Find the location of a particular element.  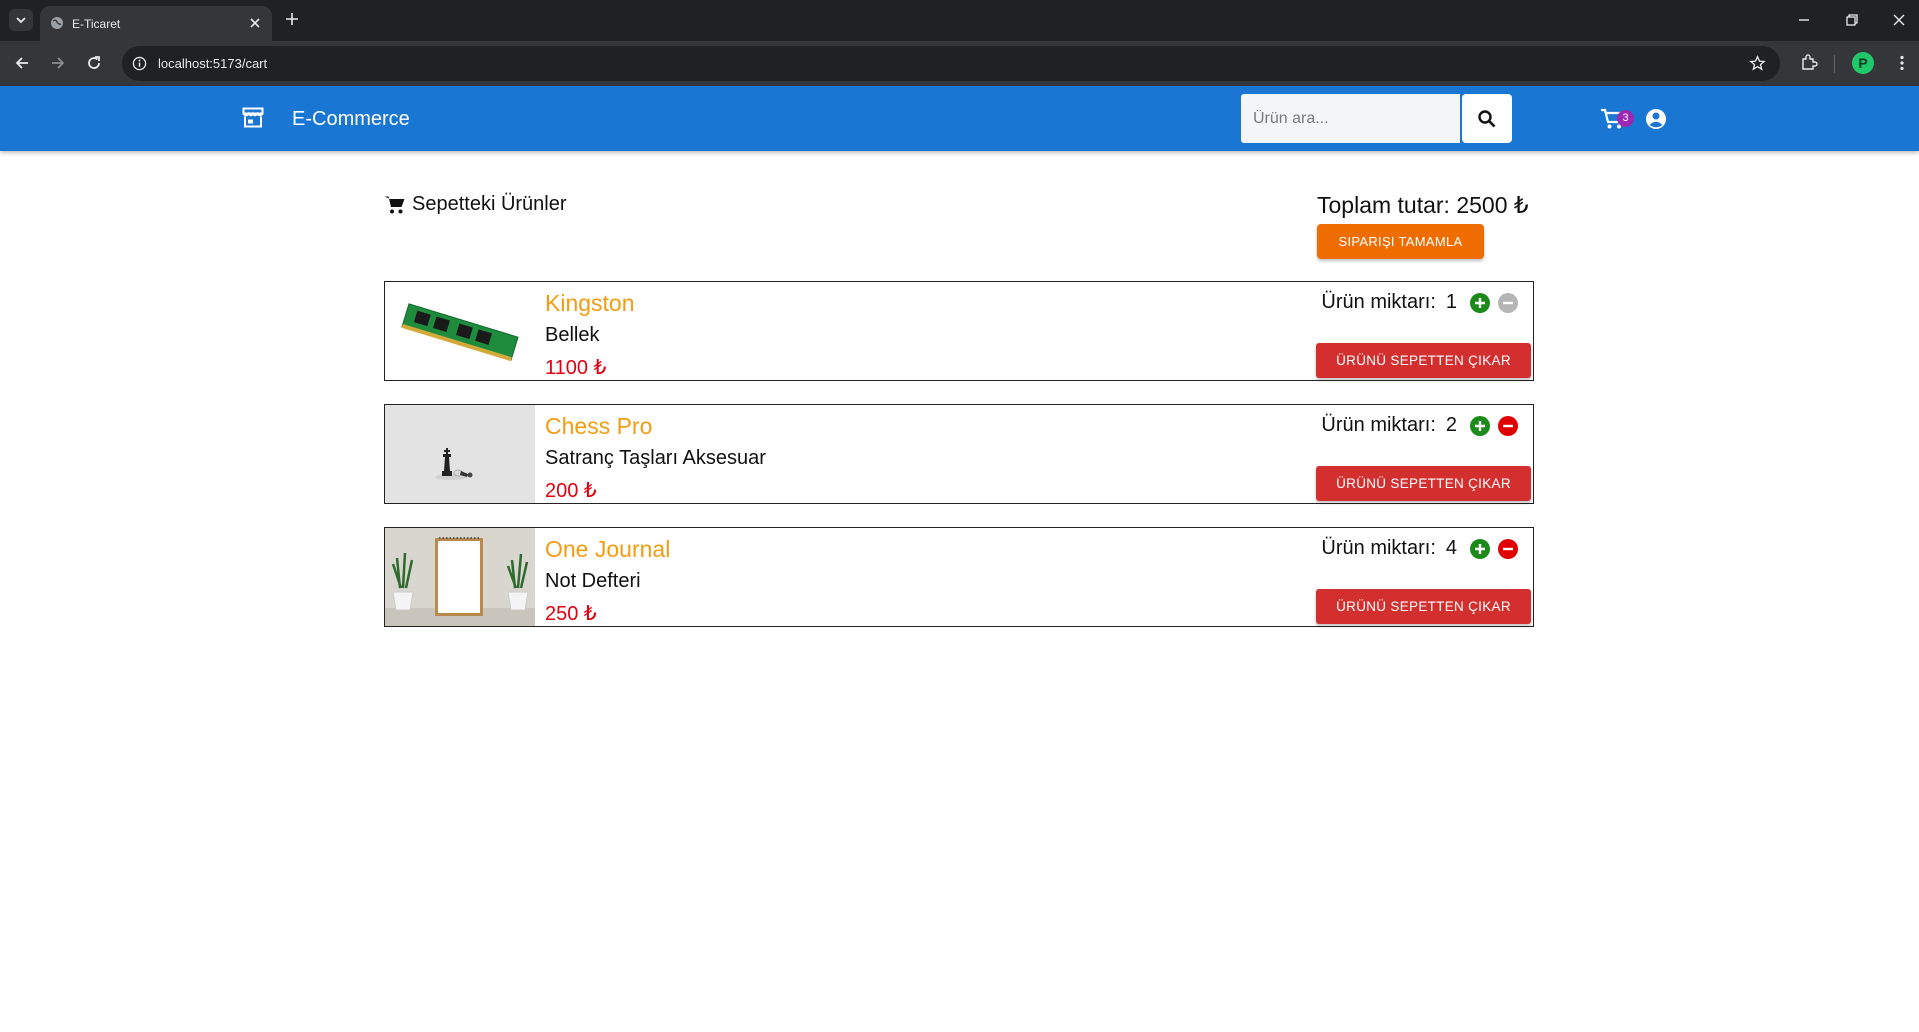

quantity-value: 4 is located at coordinates (1451, 548).